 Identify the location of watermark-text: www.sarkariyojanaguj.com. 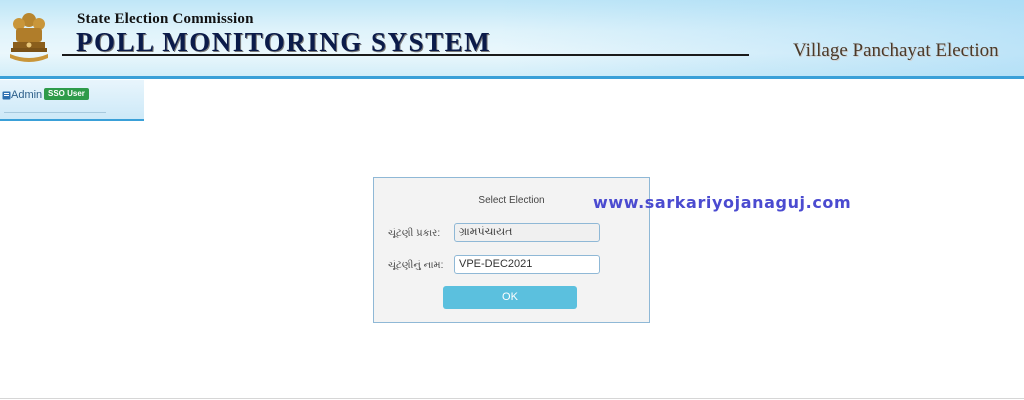
(722, 202).